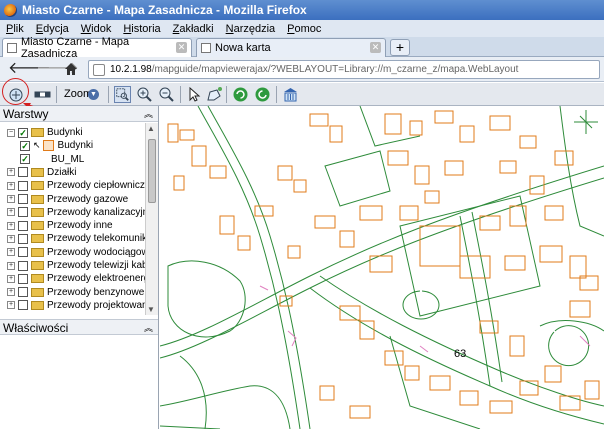 This screenshot has height=429, width=604. What do you see at coordinates (93, 94) in the screenshot?
I see `zoom-dropdown-icon: ▼` at bounding box center [93, 94].